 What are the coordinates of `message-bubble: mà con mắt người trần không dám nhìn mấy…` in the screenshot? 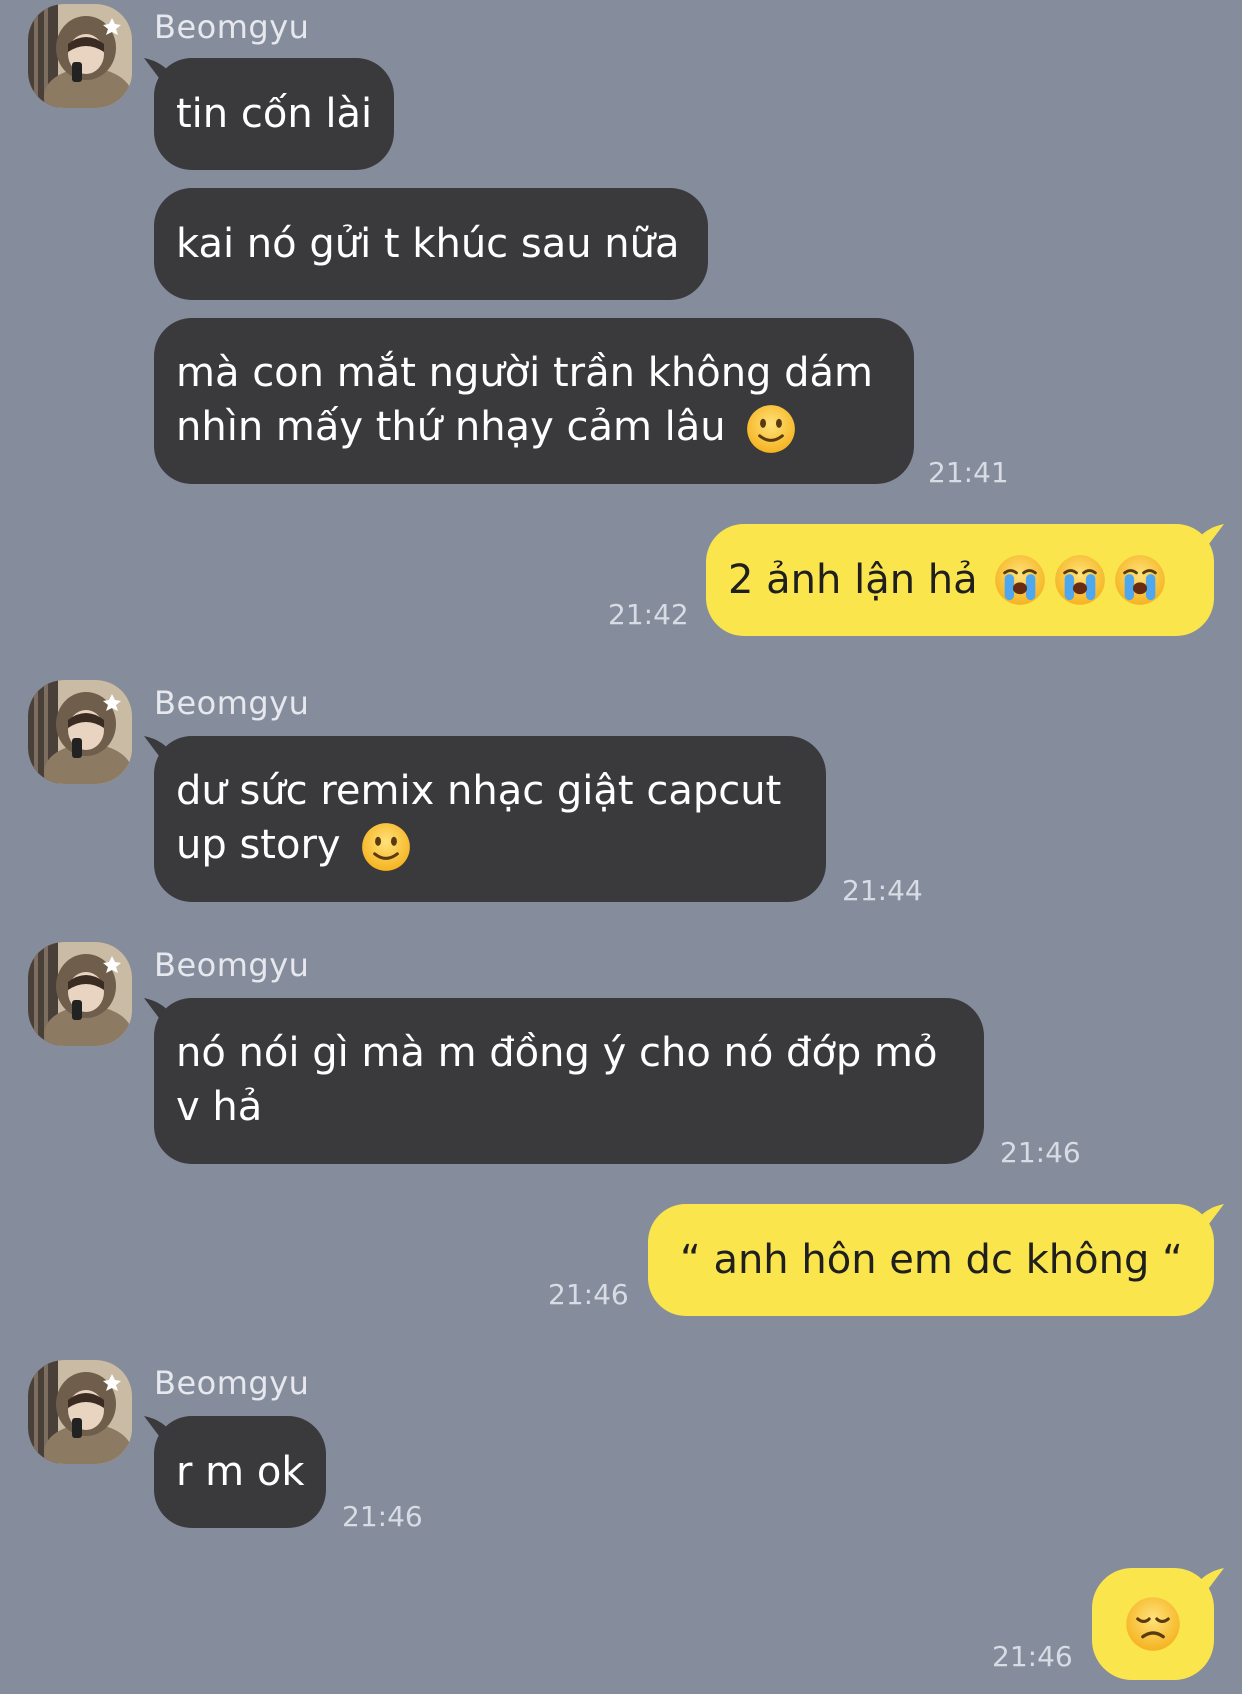 It's located at (534, 401).